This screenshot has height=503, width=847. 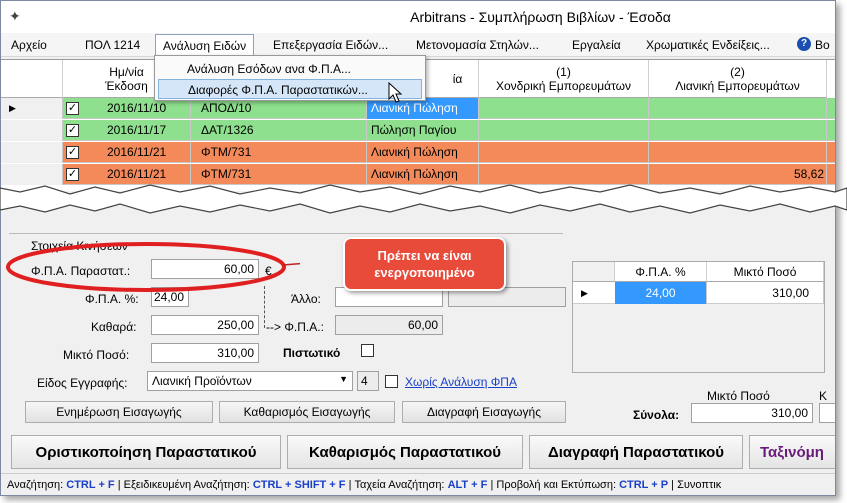 I want to click on table-row: ✓ 2016/11/21 ΦΤΜ/731 Λιανική Πώληση, so click(x=418, y=152).